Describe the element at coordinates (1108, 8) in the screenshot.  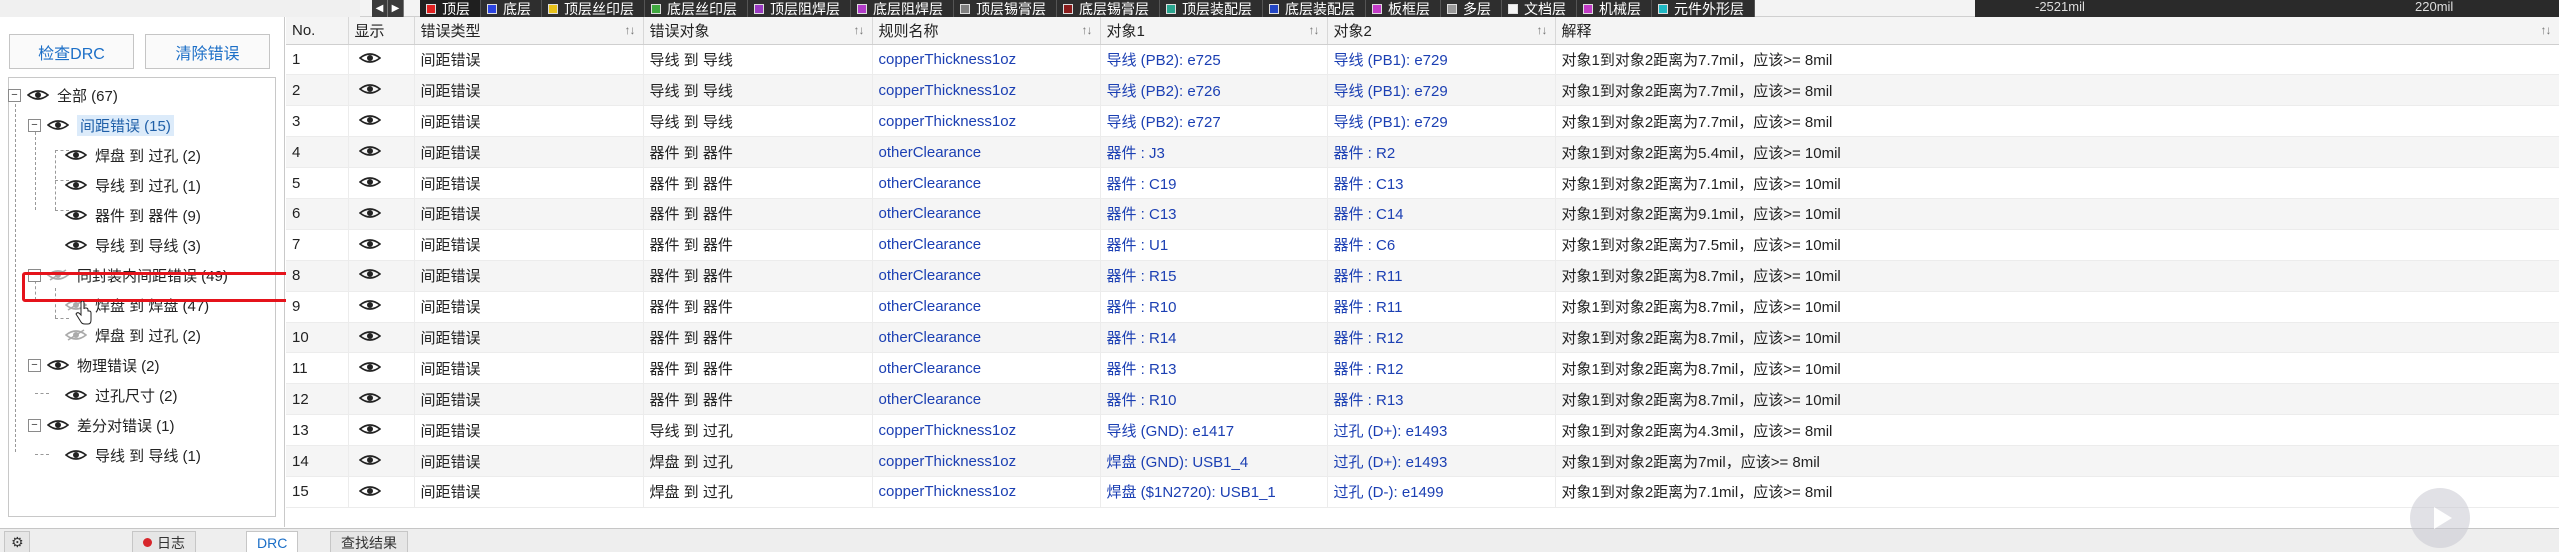
I see `layer-tab: 底层锡膏层` at that location.